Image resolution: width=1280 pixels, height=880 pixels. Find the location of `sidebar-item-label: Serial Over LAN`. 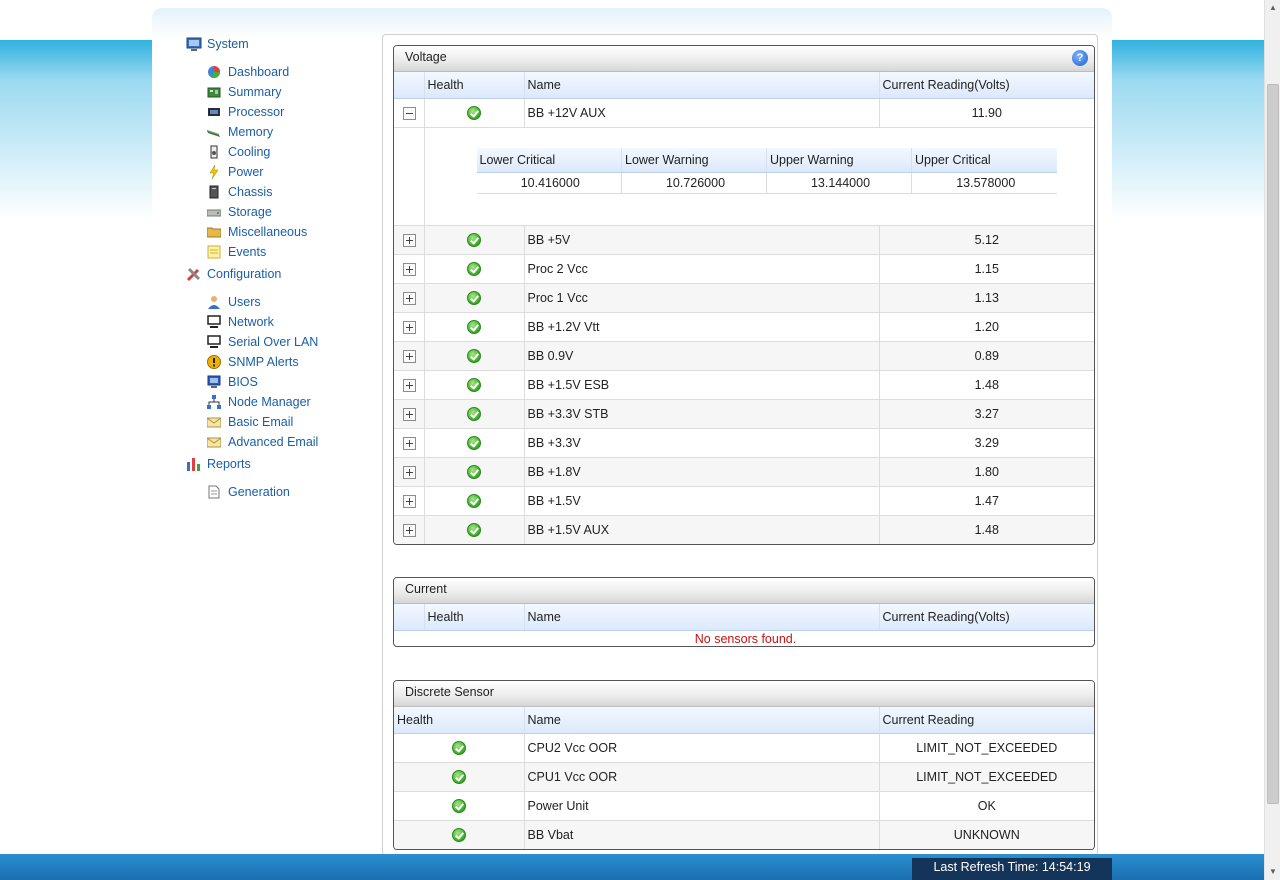

sidebar-item-label: Serial Over LAN is located at coordinates (273, 342).